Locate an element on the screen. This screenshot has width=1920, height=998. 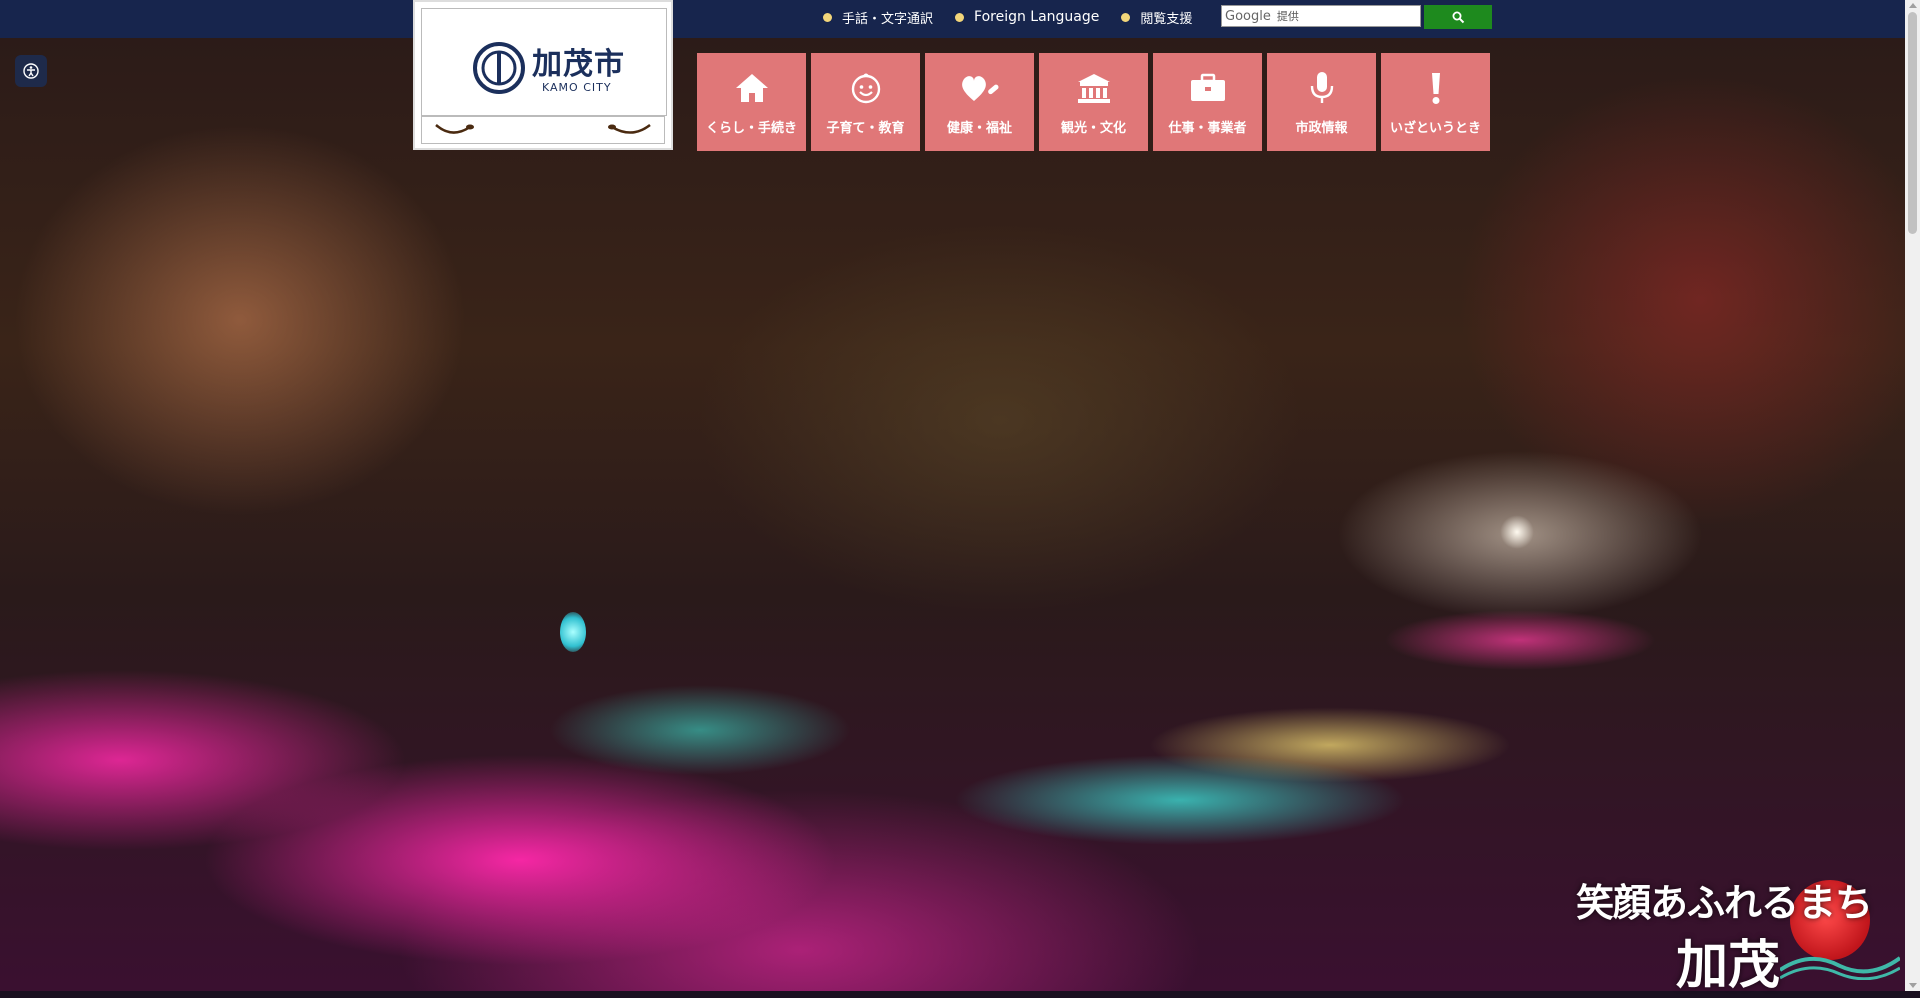
search-input: Google 提供 is located at coordinates (1321, 16).